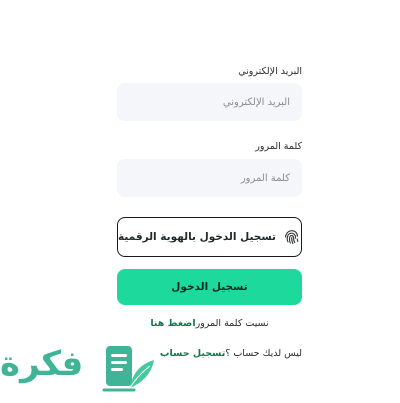 The width and height of the screenshot is (400, 403). I want to click on email-label: البريد الإلكتروني, so click(270, 71).